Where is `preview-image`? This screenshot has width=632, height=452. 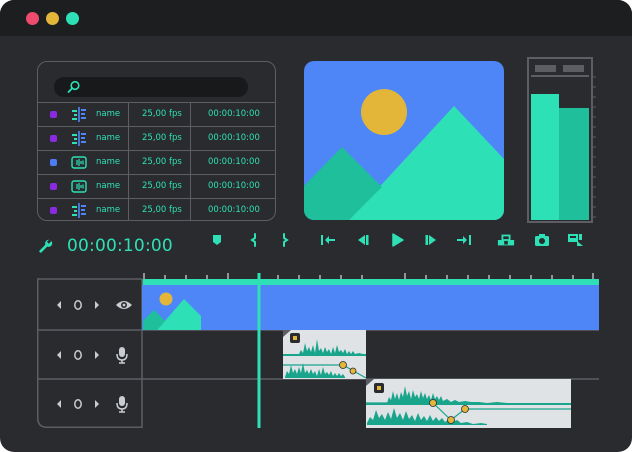
preview-image is located at coordinates (404, 140).